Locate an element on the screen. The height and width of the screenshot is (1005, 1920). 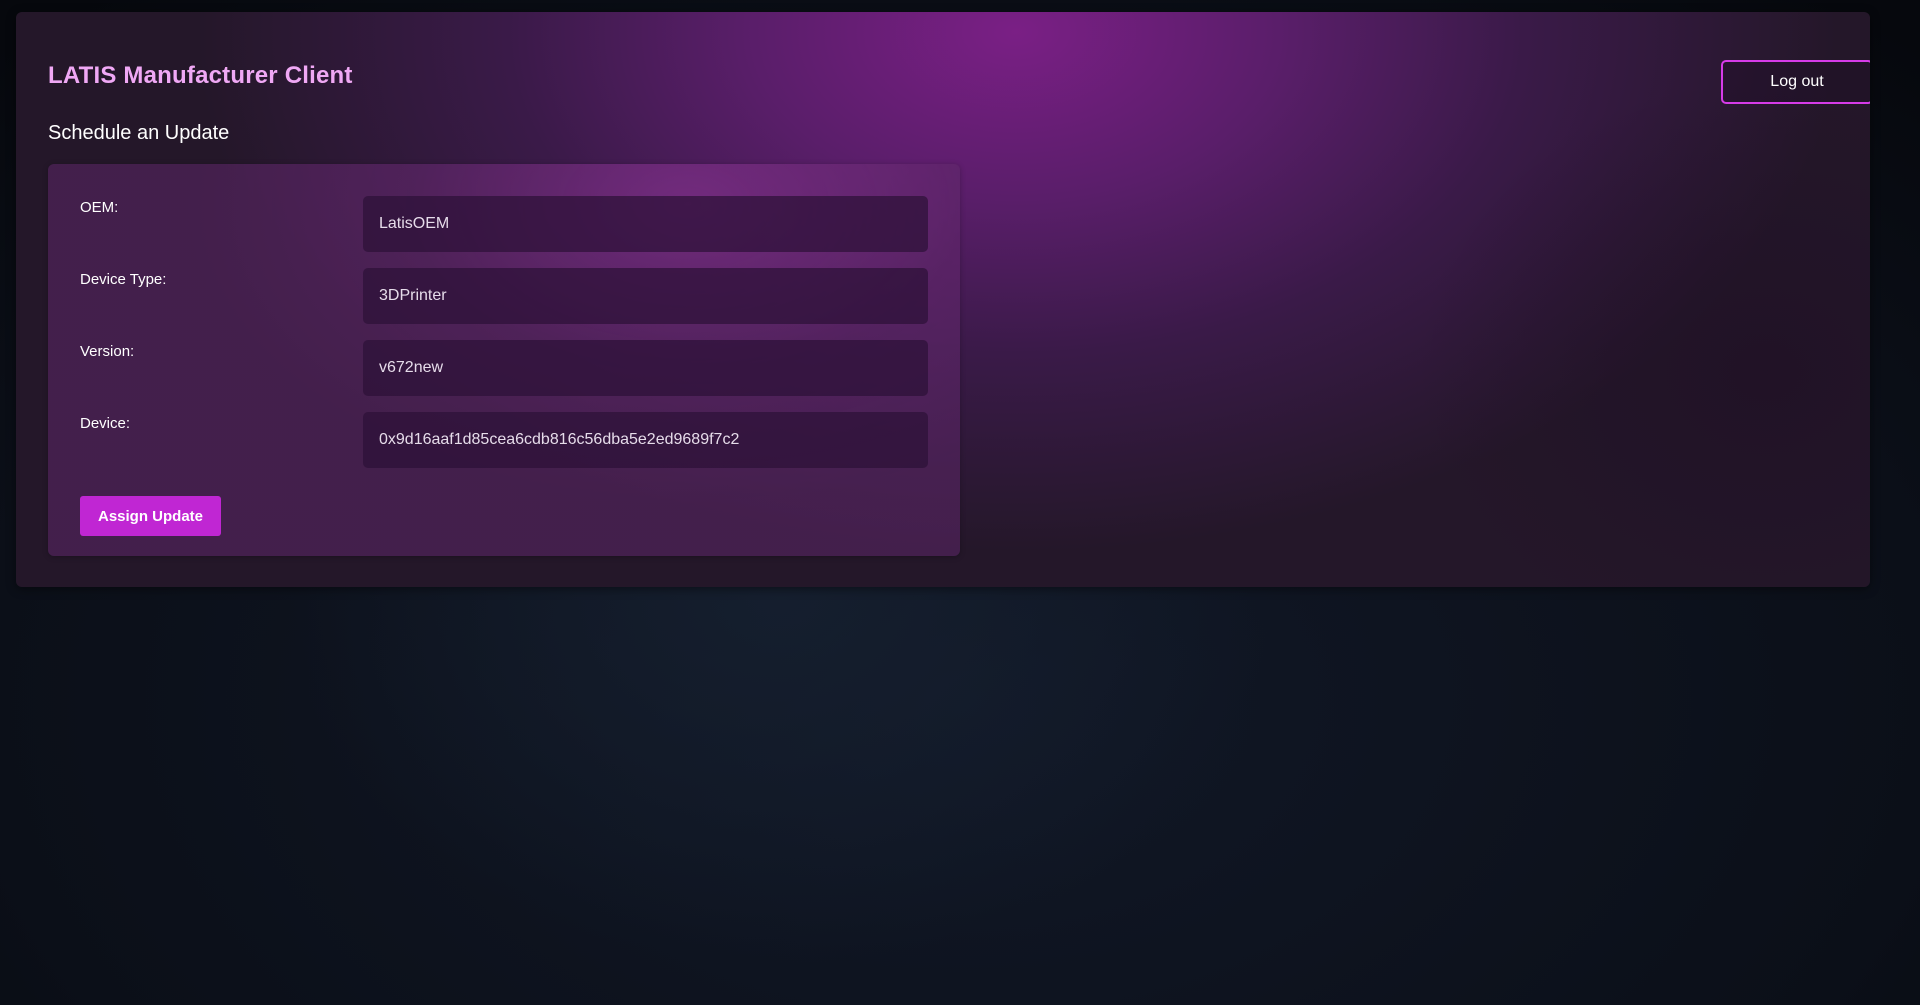
device-type-label: Device Type: is located at coordinates (123, 279).